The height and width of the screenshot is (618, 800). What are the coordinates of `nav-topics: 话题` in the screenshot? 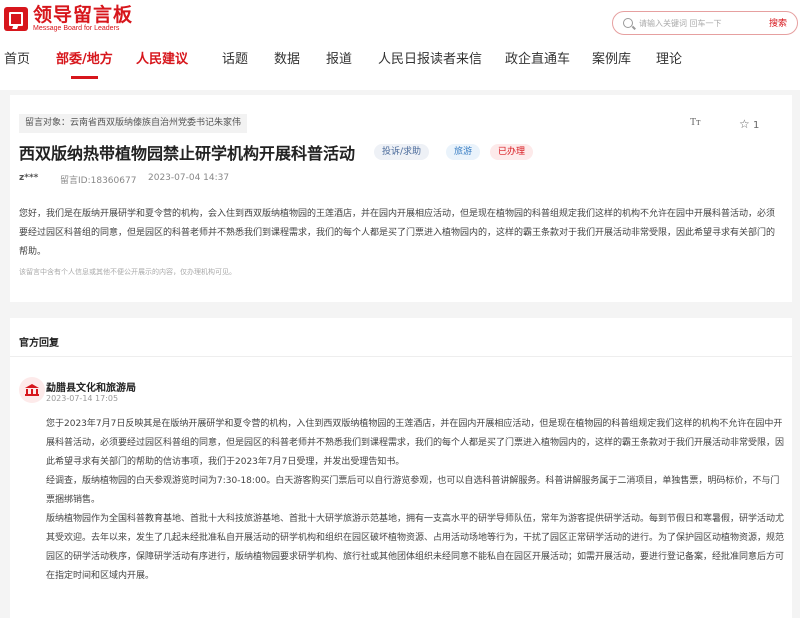 It's located at (235, 57).